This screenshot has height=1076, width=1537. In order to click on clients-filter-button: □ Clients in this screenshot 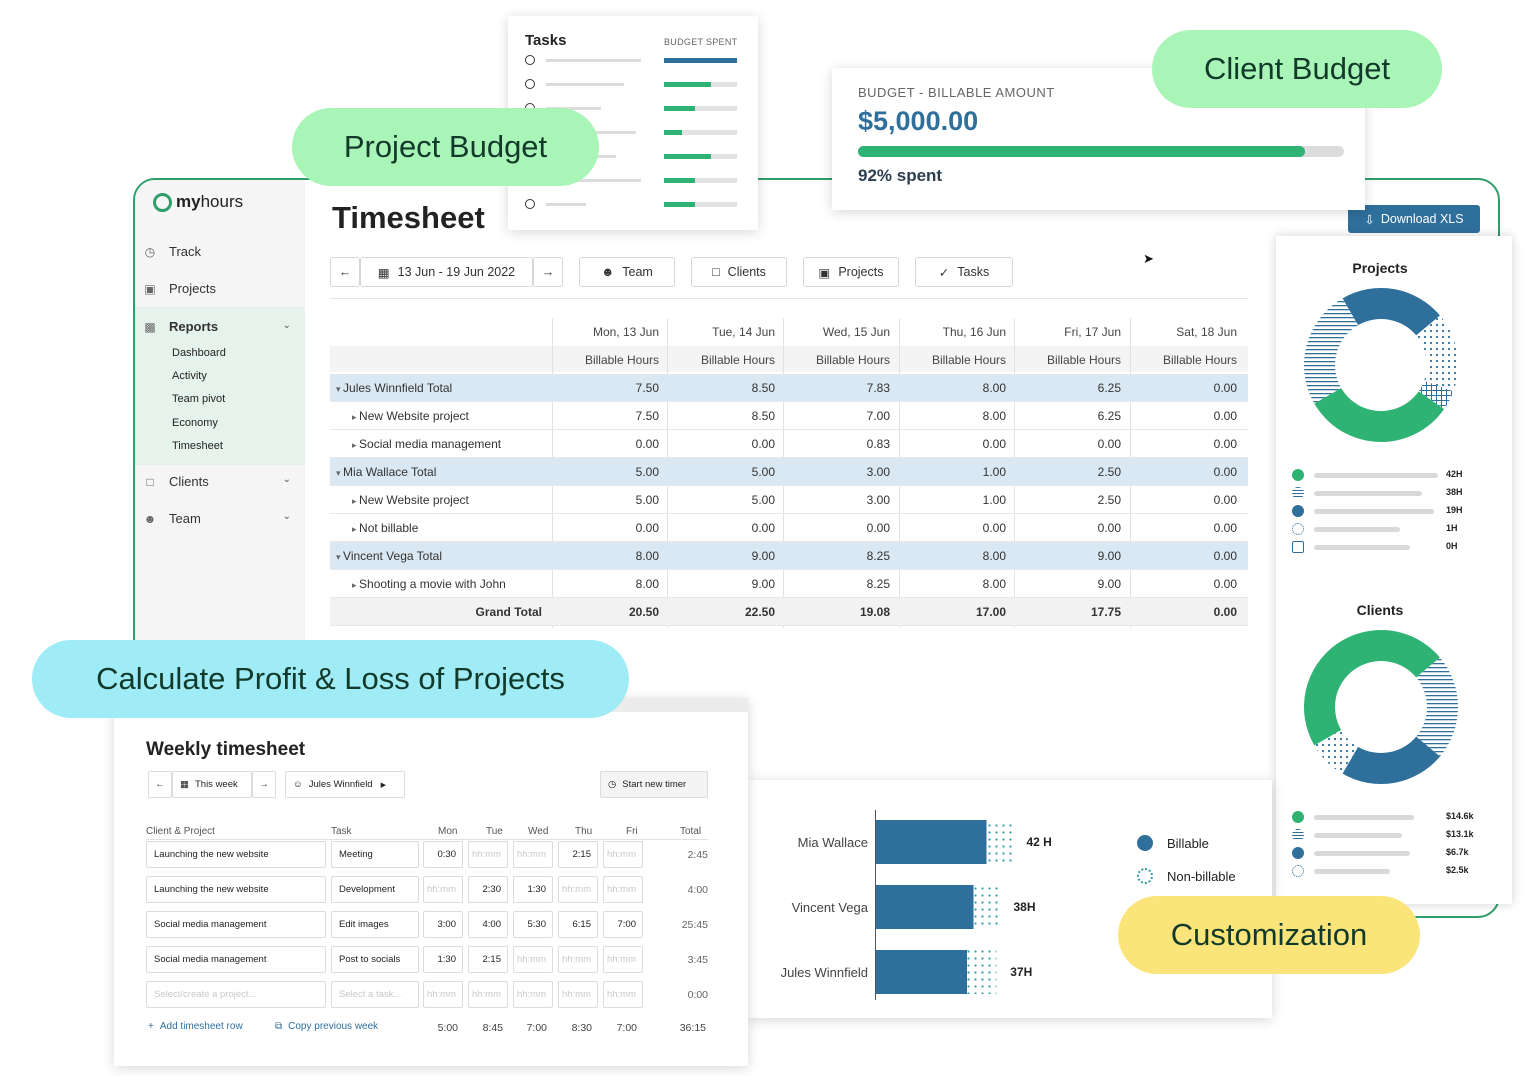, I will do `click(739, 272)`.